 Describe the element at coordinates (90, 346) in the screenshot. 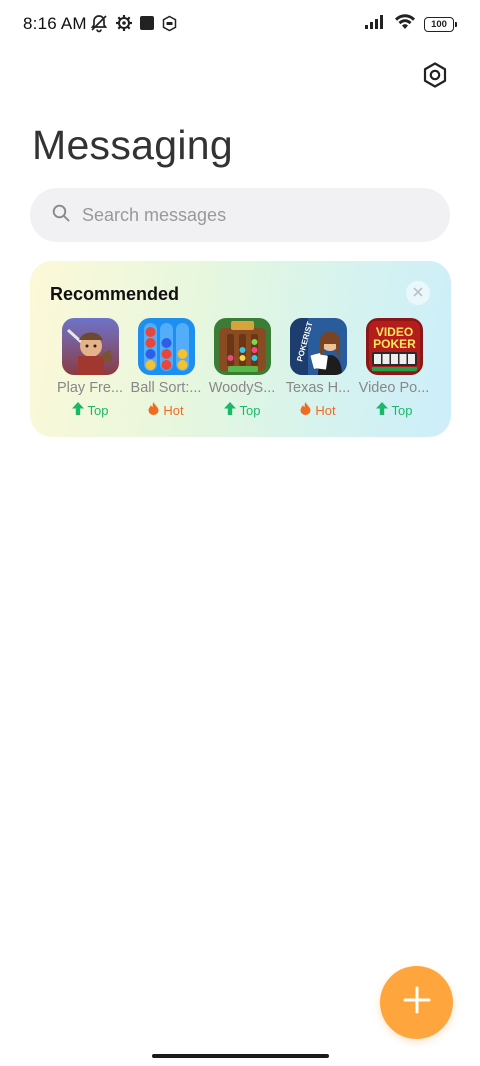

I see `app-icon-warrior` at that location.